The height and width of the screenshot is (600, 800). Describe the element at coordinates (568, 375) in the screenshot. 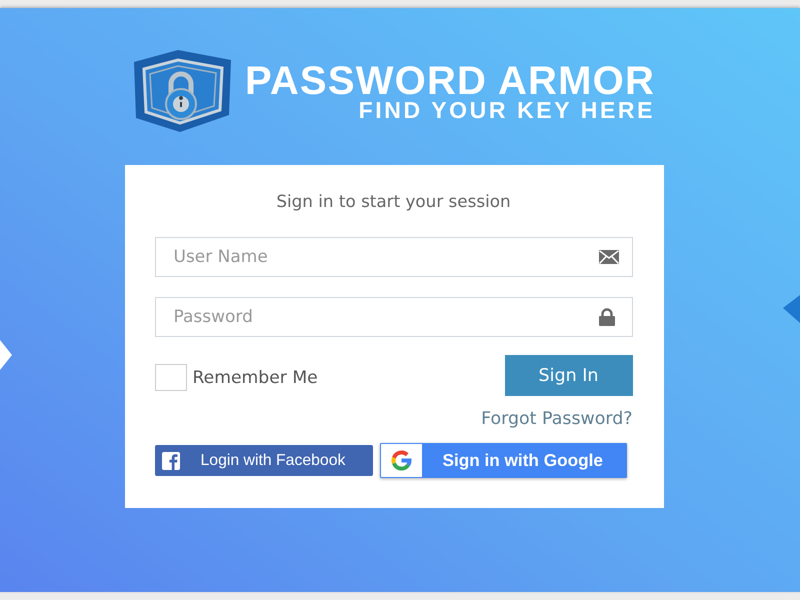

I see `sign-in-button: Sign In` at that location.